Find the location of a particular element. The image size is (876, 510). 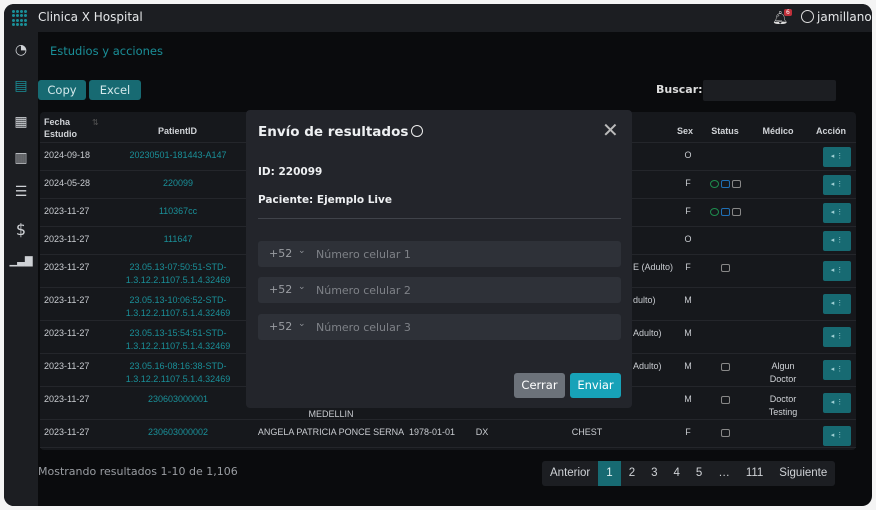

cell-fecha: 2024-05-28 is located at coordinates (67, 183).